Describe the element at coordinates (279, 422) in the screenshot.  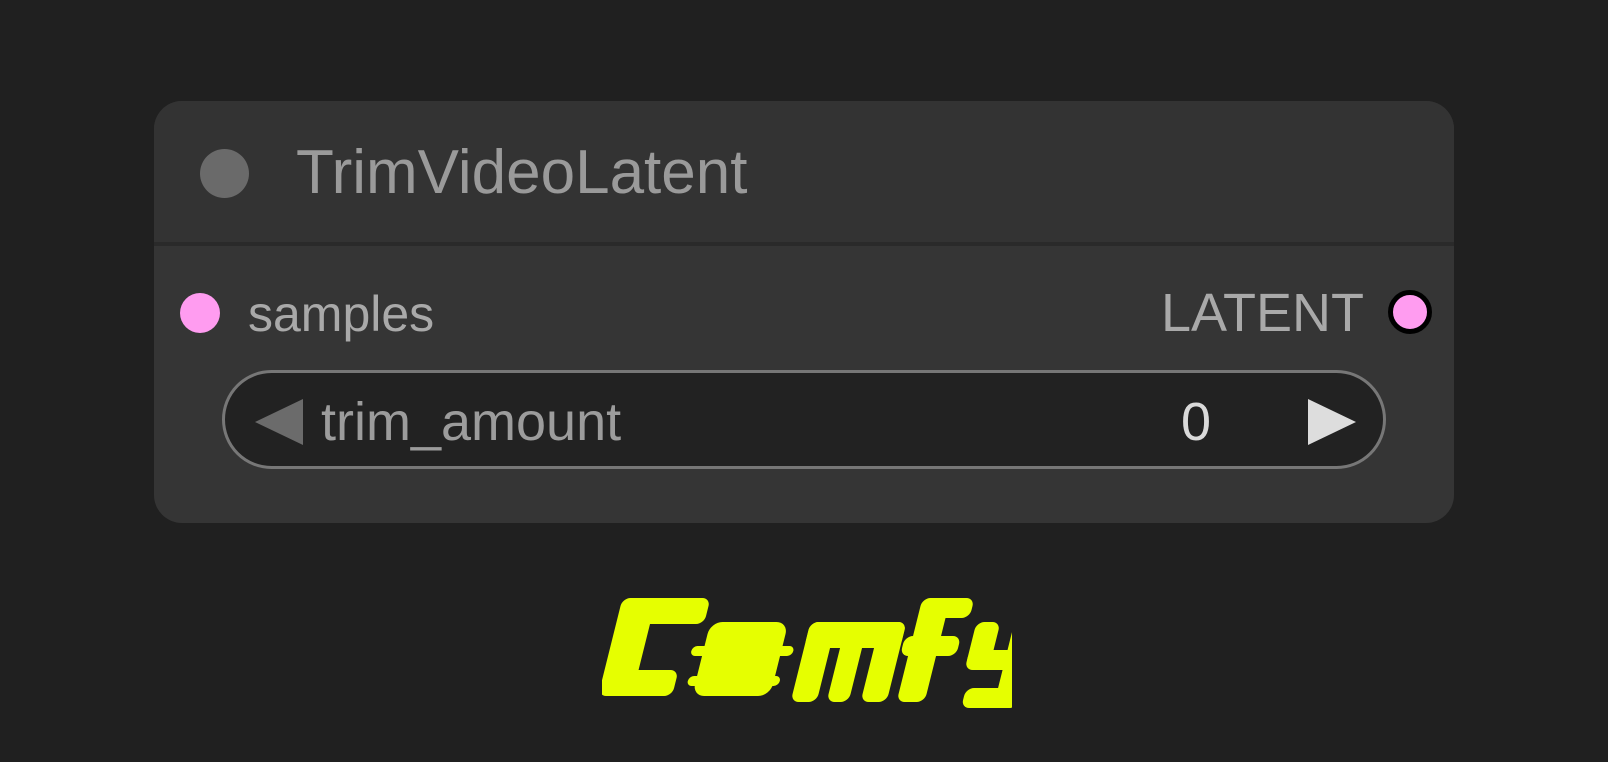
I see `triangle-left-icon` at that location.